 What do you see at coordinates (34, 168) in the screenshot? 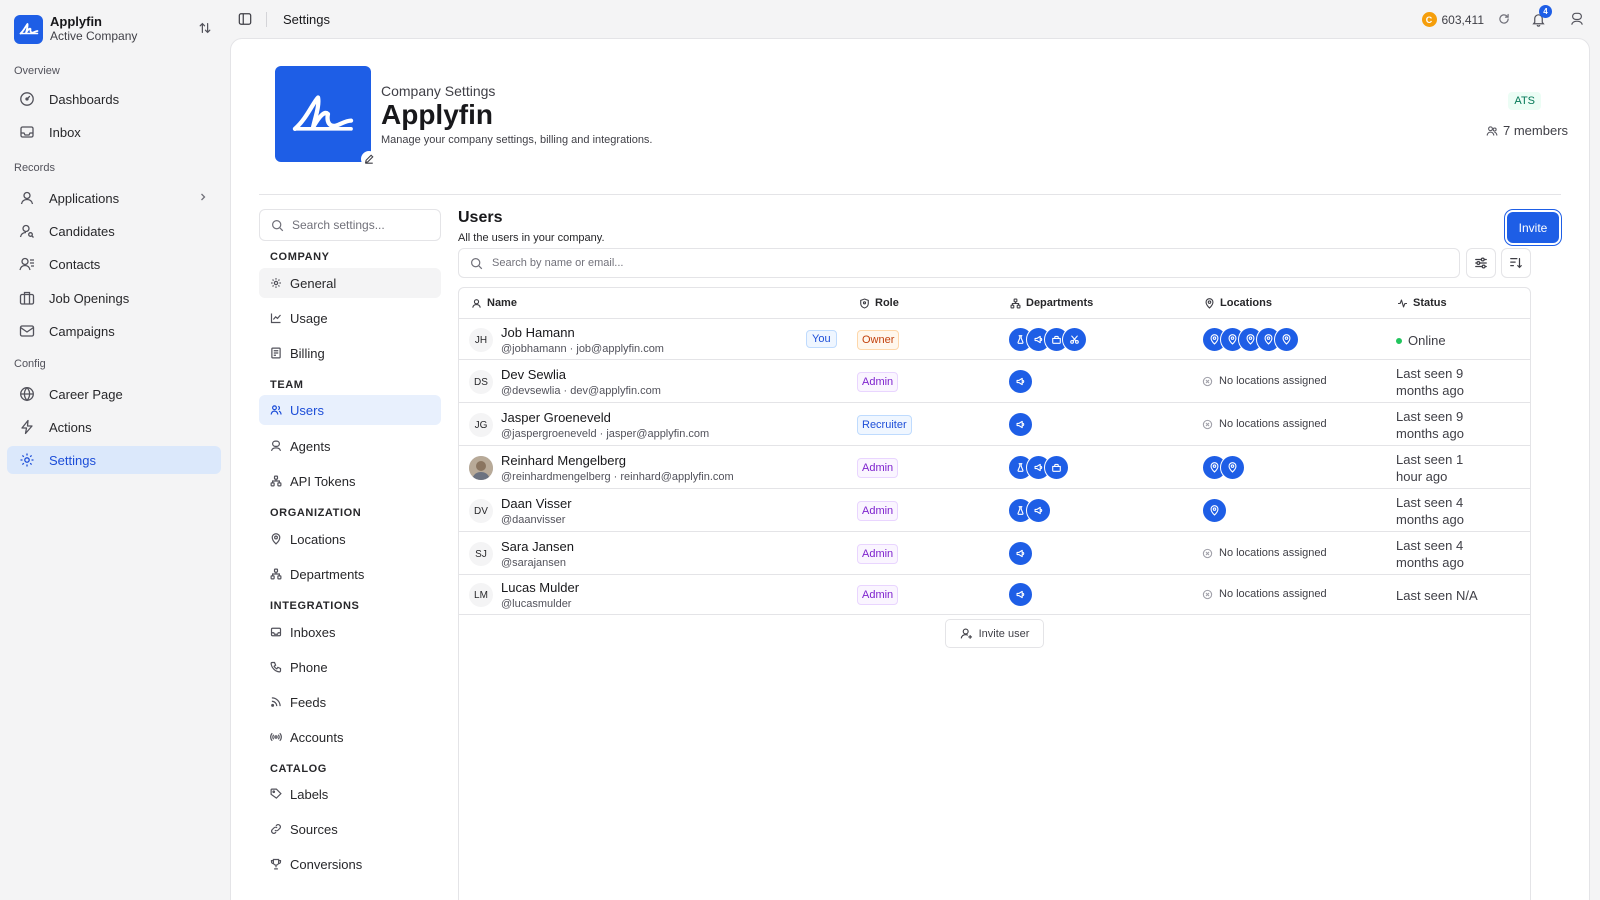
I see `nav-section-records: Records` at bounding box center [34, 168].